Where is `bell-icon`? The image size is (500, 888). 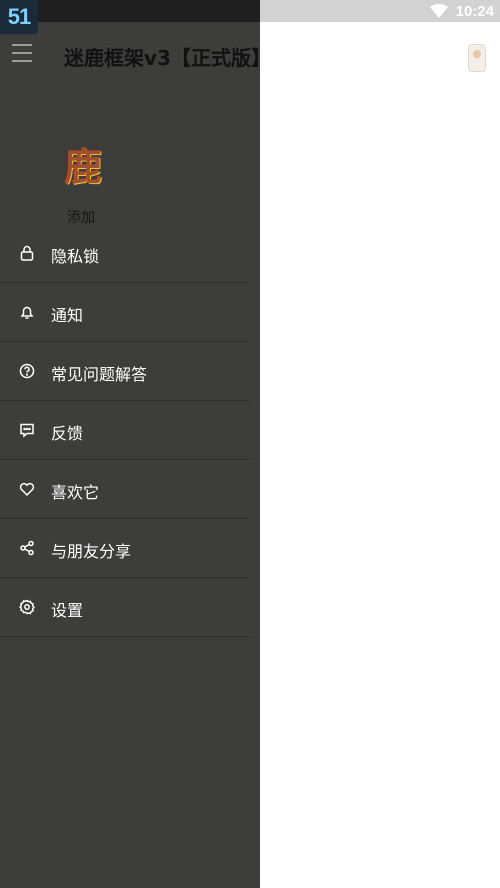
bell-icon is located at coordinates (27, 312).